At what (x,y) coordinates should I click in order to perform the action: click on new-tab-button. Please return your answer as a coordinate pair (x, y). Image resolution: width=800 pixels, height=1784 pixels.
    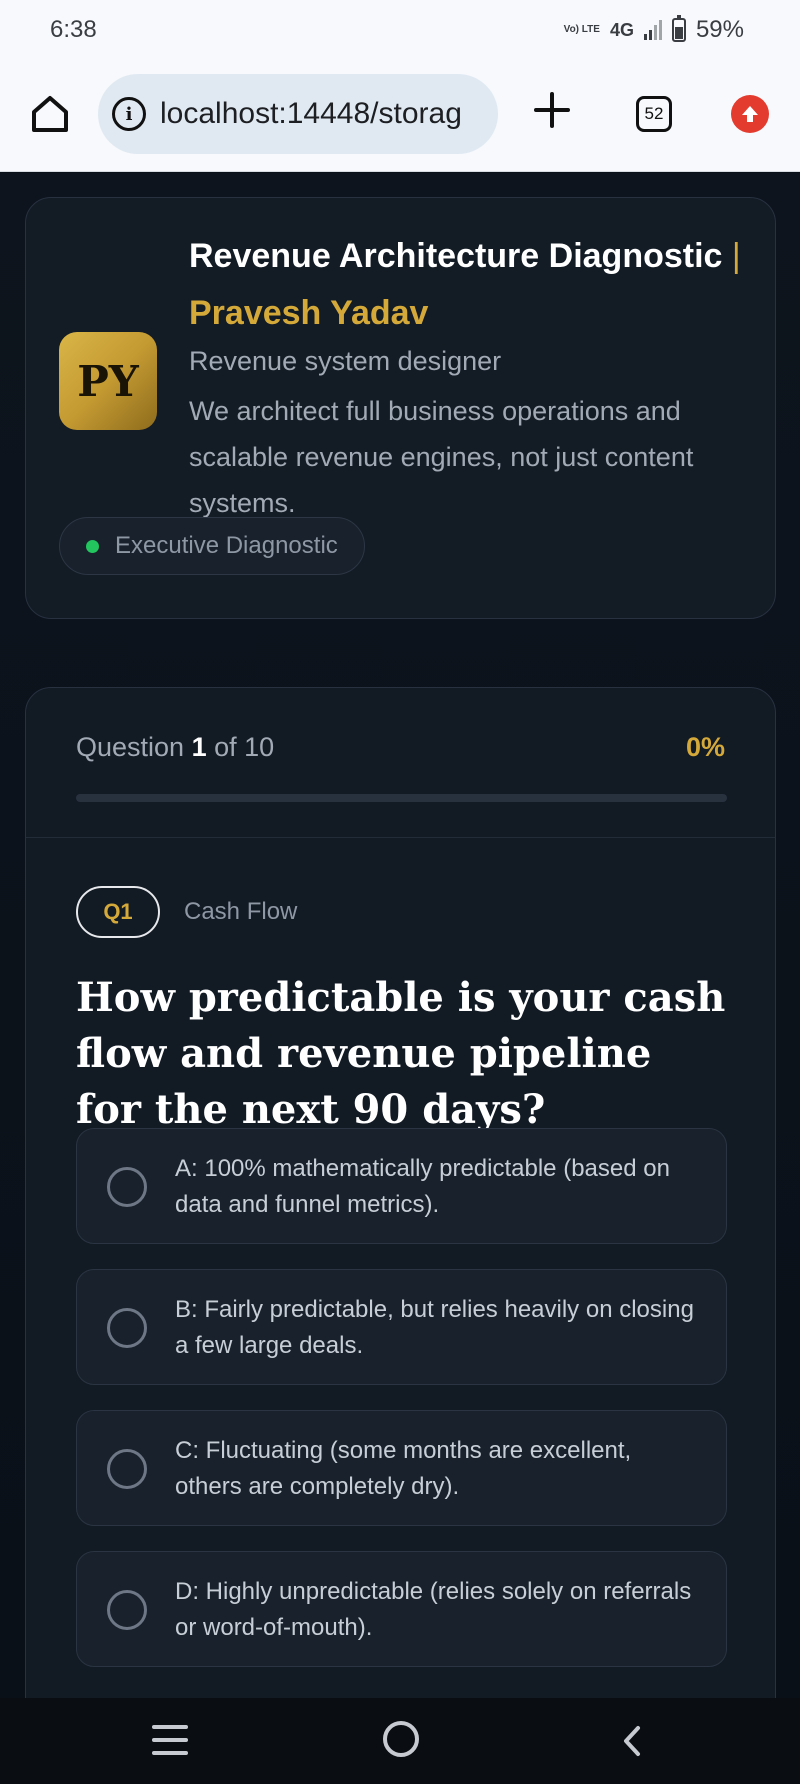
    Looking at the image, I should click on (552, 114).